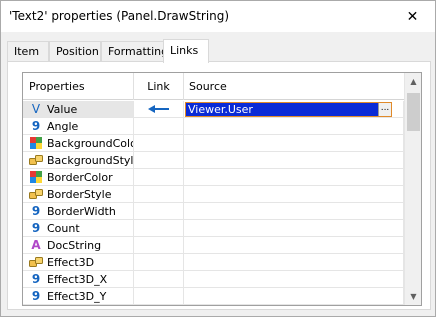  I want to click on tab-label: Links, so click(184, 50).